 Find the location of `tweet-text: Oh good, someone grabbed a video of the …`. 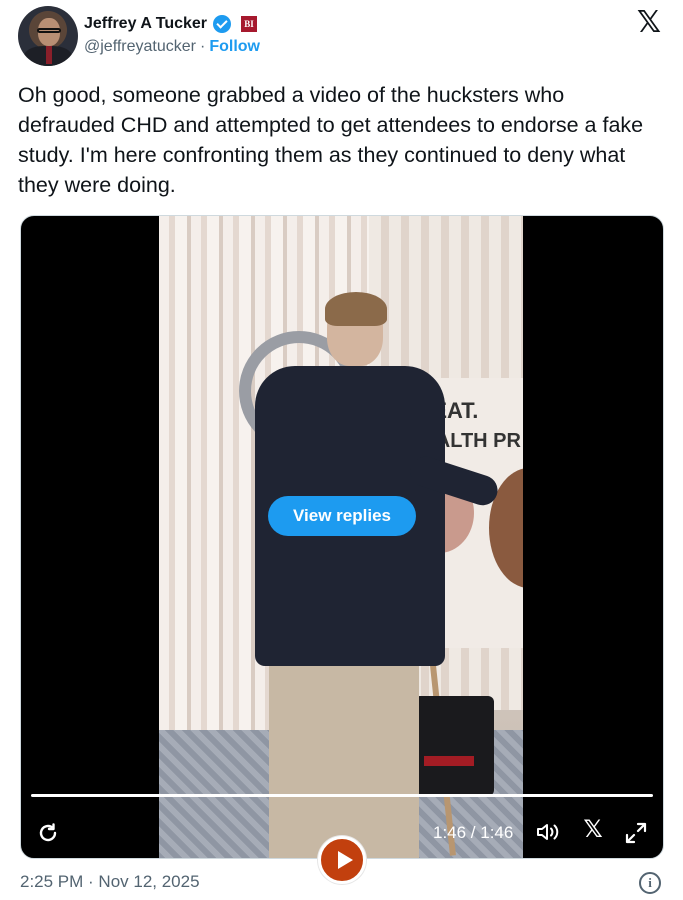

tweet-text: Oh good, someone grabbed a video of the … is located at coordinates (331, 140).